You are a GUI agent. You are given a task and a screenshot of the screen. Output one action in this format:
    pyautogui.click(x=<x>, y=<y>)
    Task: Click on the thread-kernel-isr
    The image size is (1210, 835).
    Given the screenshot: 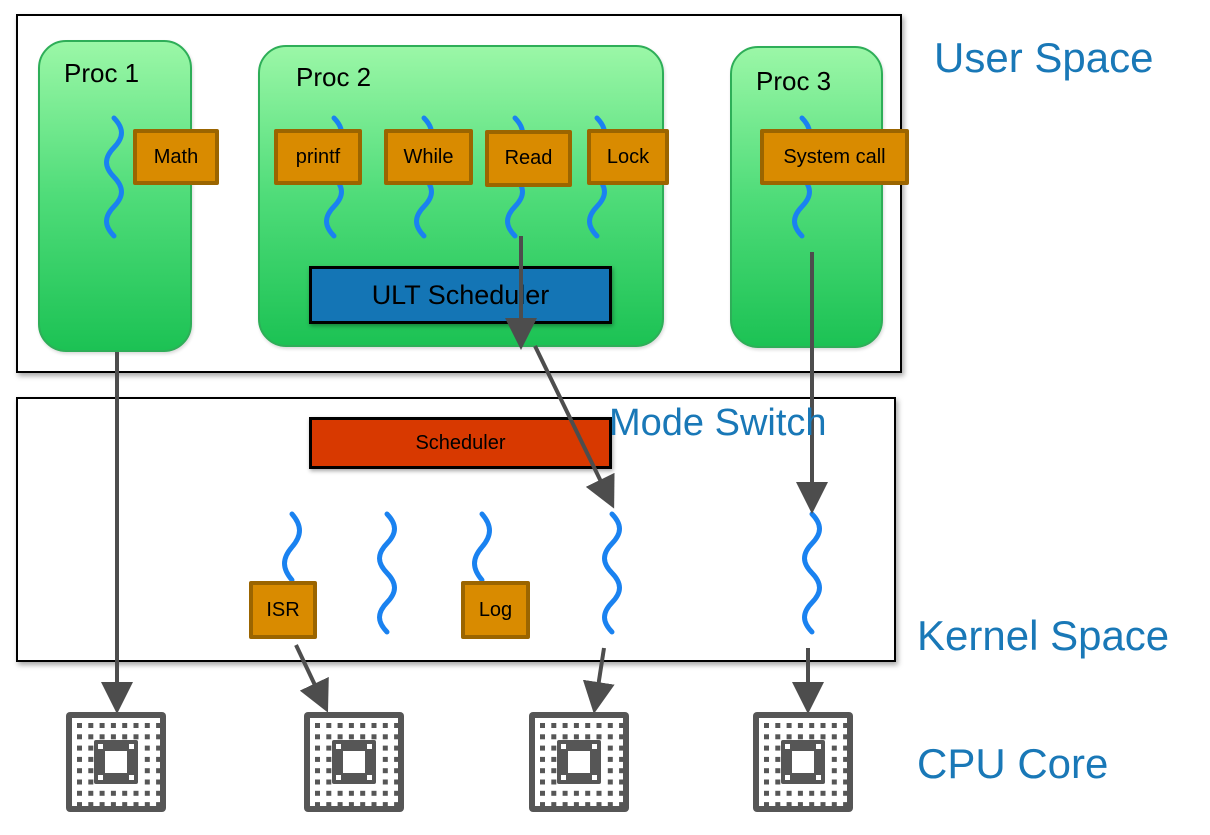 What is the action you would take?
    pyautogui.click(x=292, y=547)
    